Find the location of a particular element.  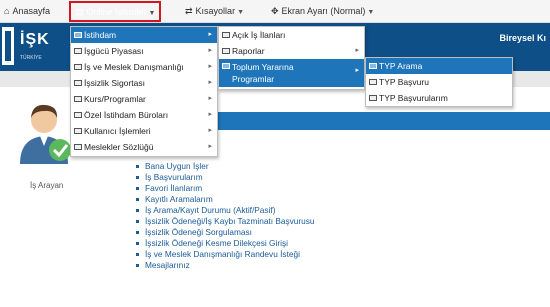

avatar-caption: İş Arayan is located at coordinates (47, 185).